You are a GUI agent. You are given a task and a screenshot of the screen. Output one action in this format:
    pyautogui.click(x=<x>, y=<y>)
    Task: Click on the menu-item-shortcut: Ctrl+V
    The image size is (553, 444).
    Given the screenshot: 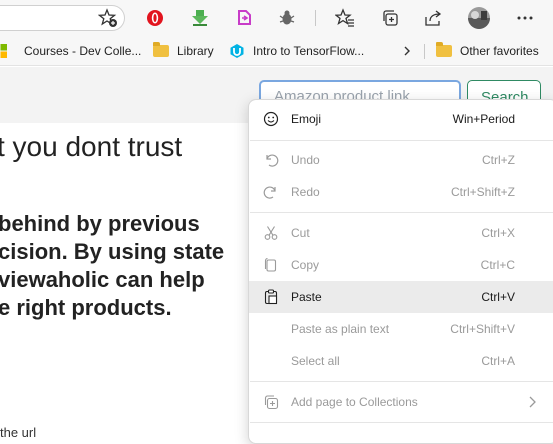 What is the action you would take?
    pyautogui.click(x=498, y=297)
    